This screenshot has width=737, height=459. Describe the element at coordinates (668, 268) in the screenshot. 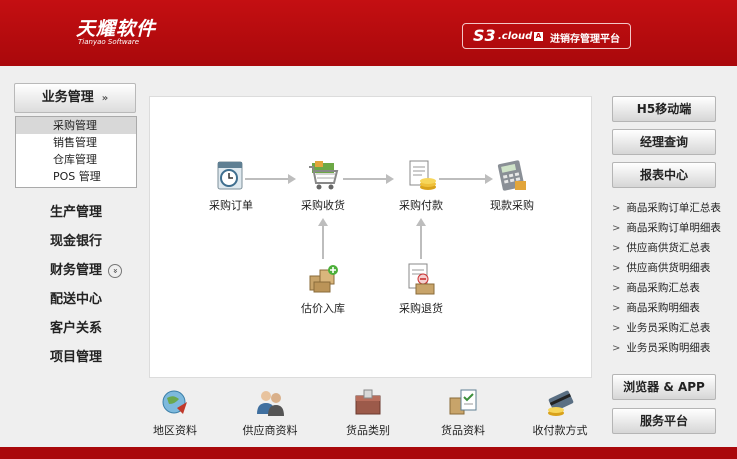

I see `report-link-label: 供应商供货明细表` at that location.